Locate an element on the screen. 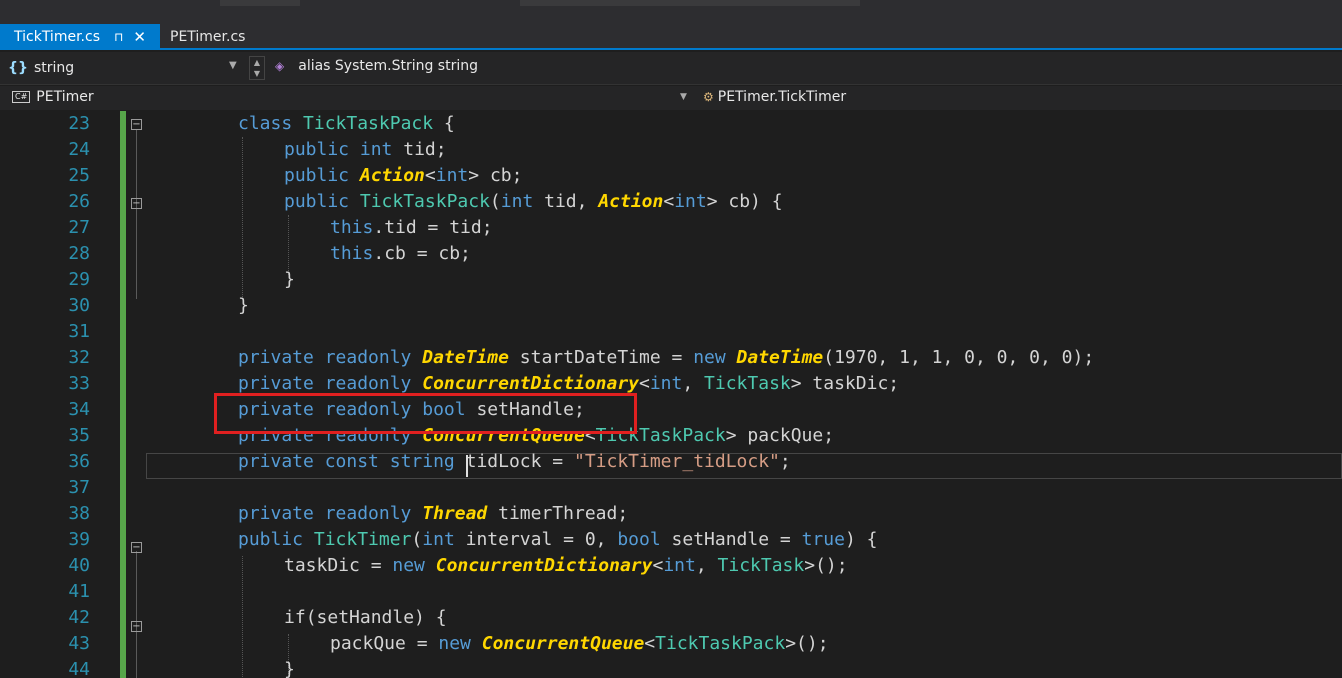 The width and height of the screenshot is (1342, 678). line-number: 23 is located at coordinates (79, 123).